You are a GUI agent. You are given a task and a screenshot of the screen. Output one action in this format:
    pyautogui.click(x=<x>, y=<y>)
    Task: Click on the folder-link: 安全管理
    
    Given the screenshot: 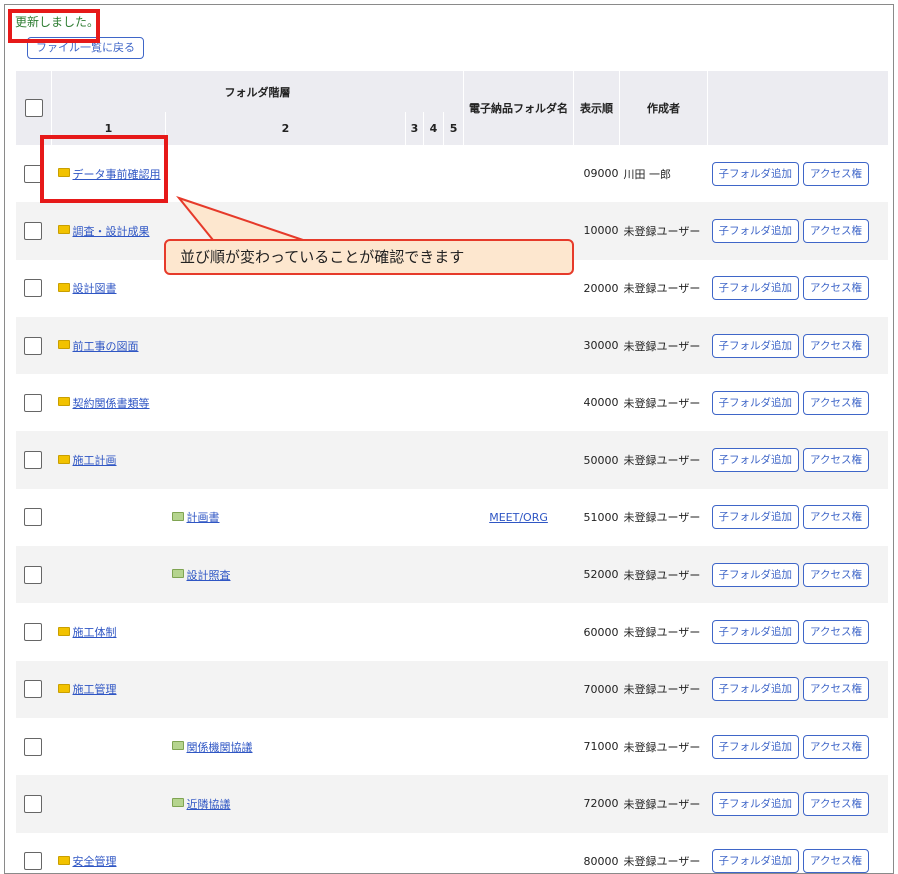 What is the action you would take?
    pyautogui.click(x=95, y=861)
    